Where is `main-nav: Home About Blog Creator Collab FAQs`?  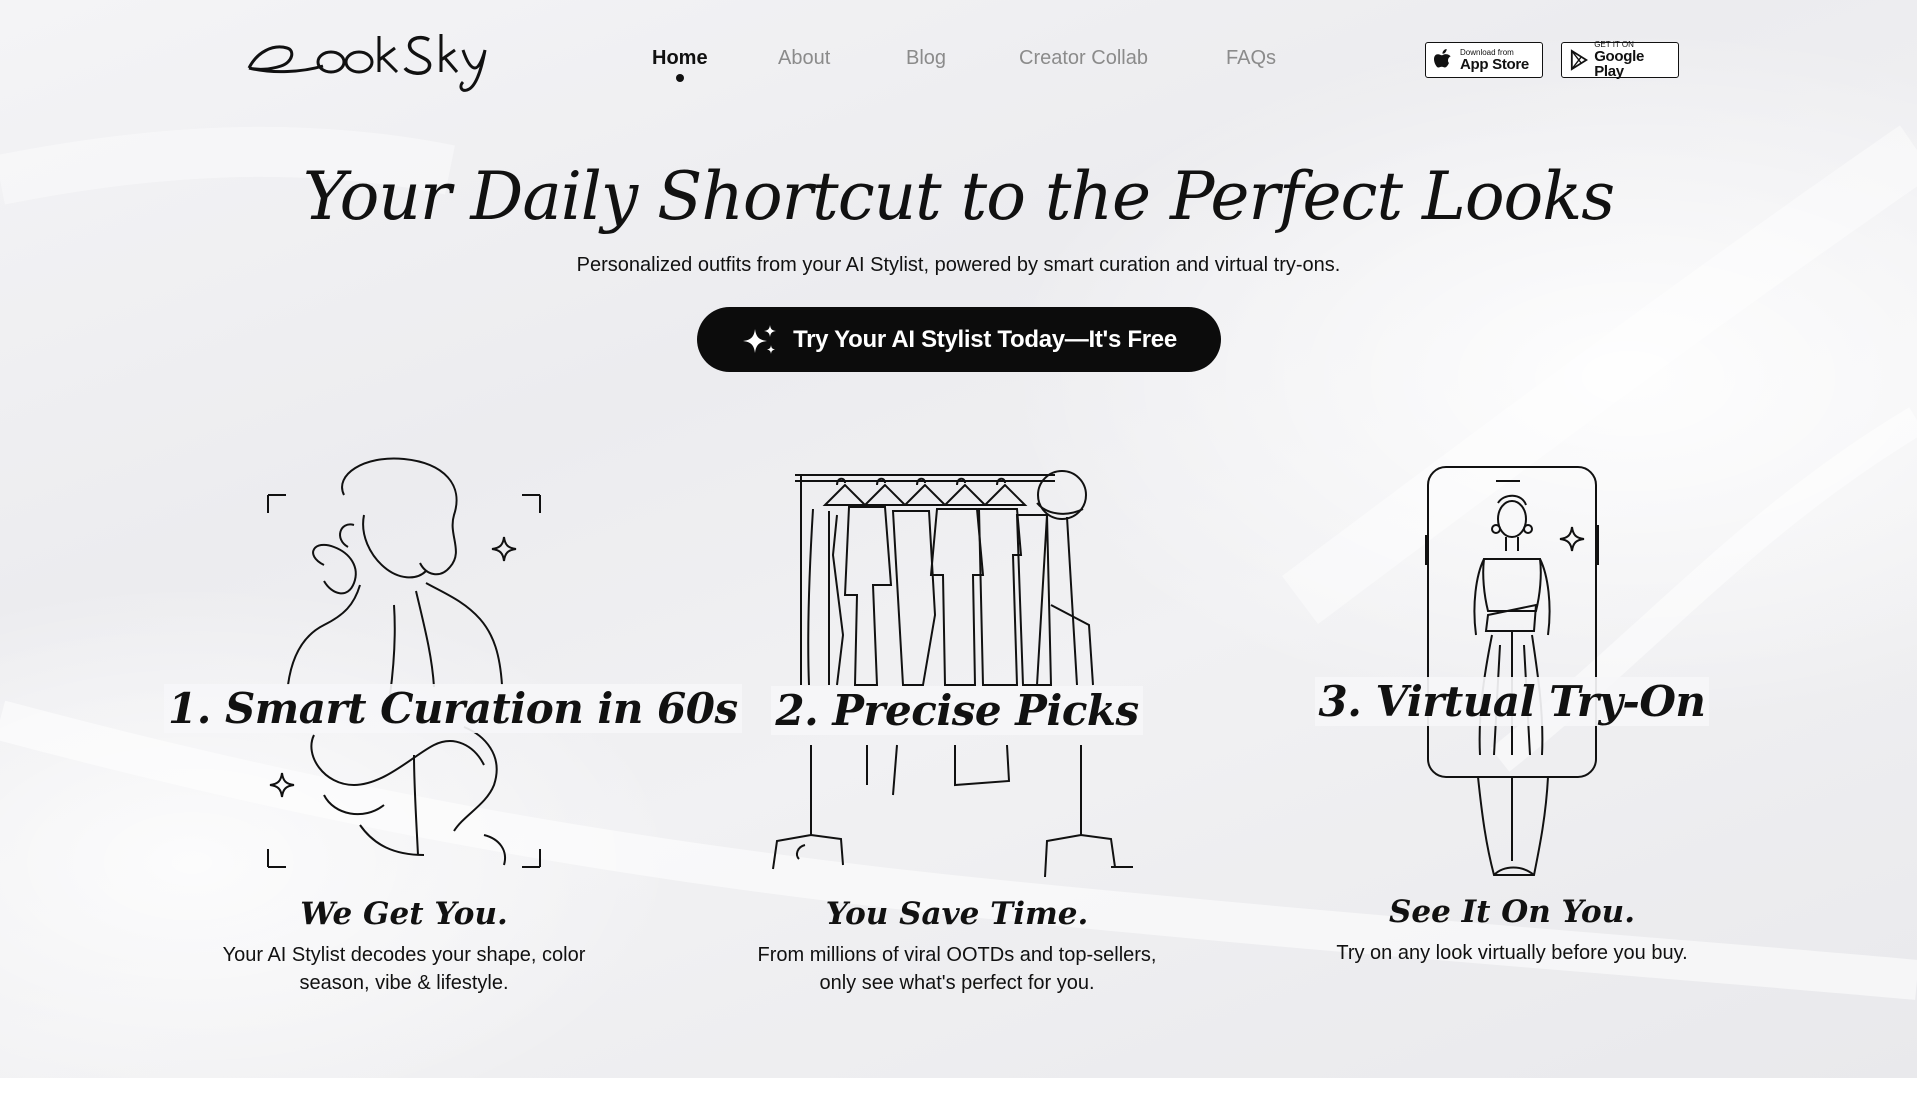
main-nav: Home About Blog Creator Collab FAQs is located at coordinates (964, 64).